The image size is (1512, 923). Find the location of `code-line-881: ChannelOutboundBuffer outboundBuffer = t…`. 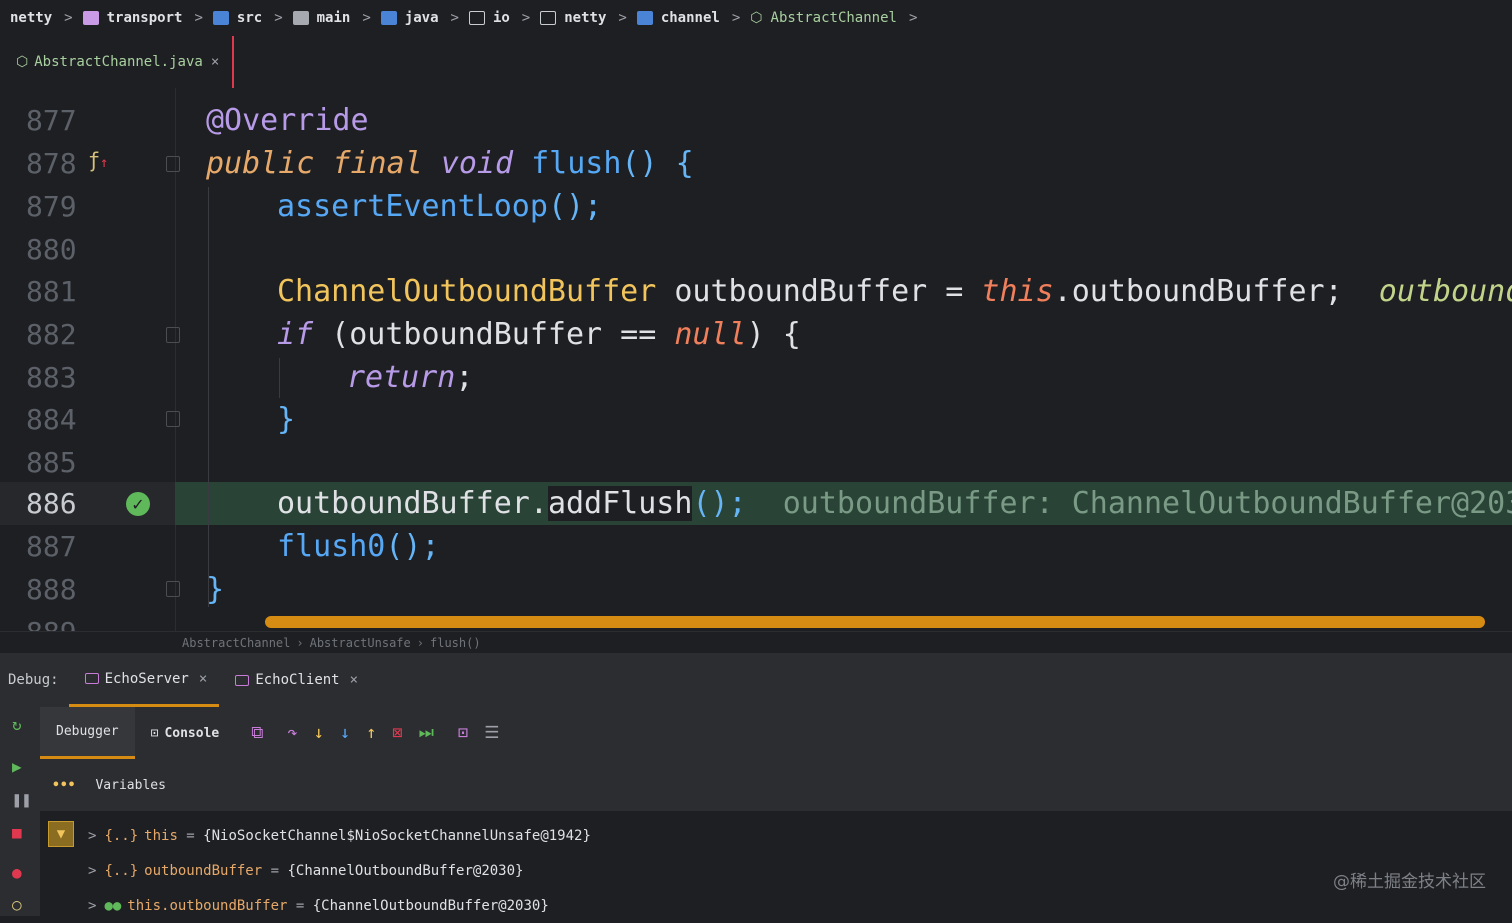

code-line-881: ChannelOutboundBuffer outboundBuffer = t… is located at coordinates (894, 291).